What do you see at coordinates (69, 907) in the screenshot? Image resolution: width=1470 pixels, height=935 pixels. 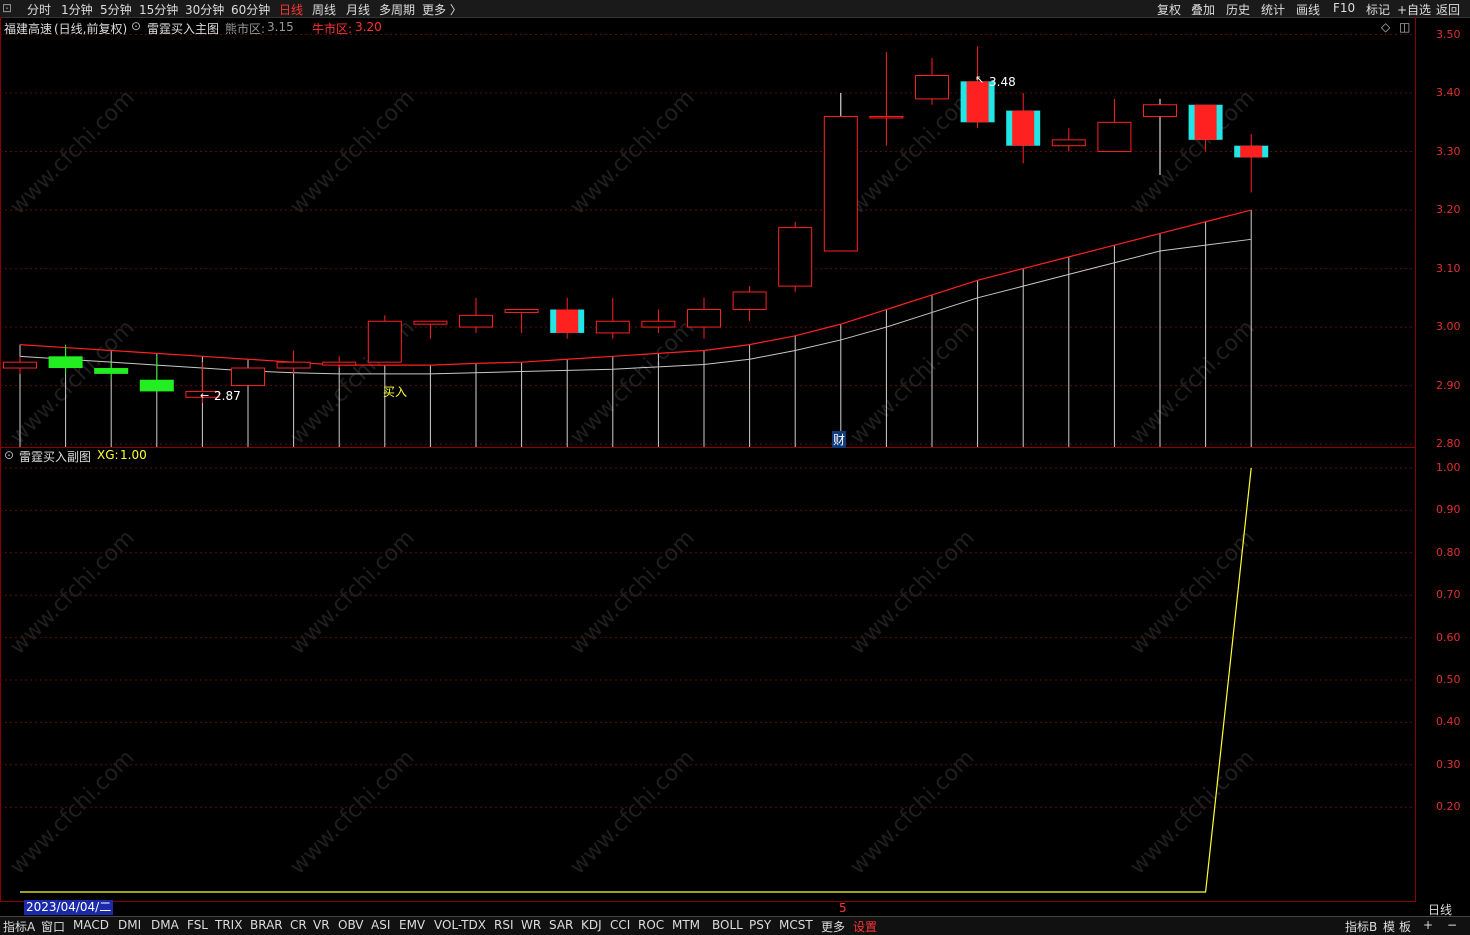 I see `crosshair-date: 2023/04/04/二` at bounding box center [69, 907].